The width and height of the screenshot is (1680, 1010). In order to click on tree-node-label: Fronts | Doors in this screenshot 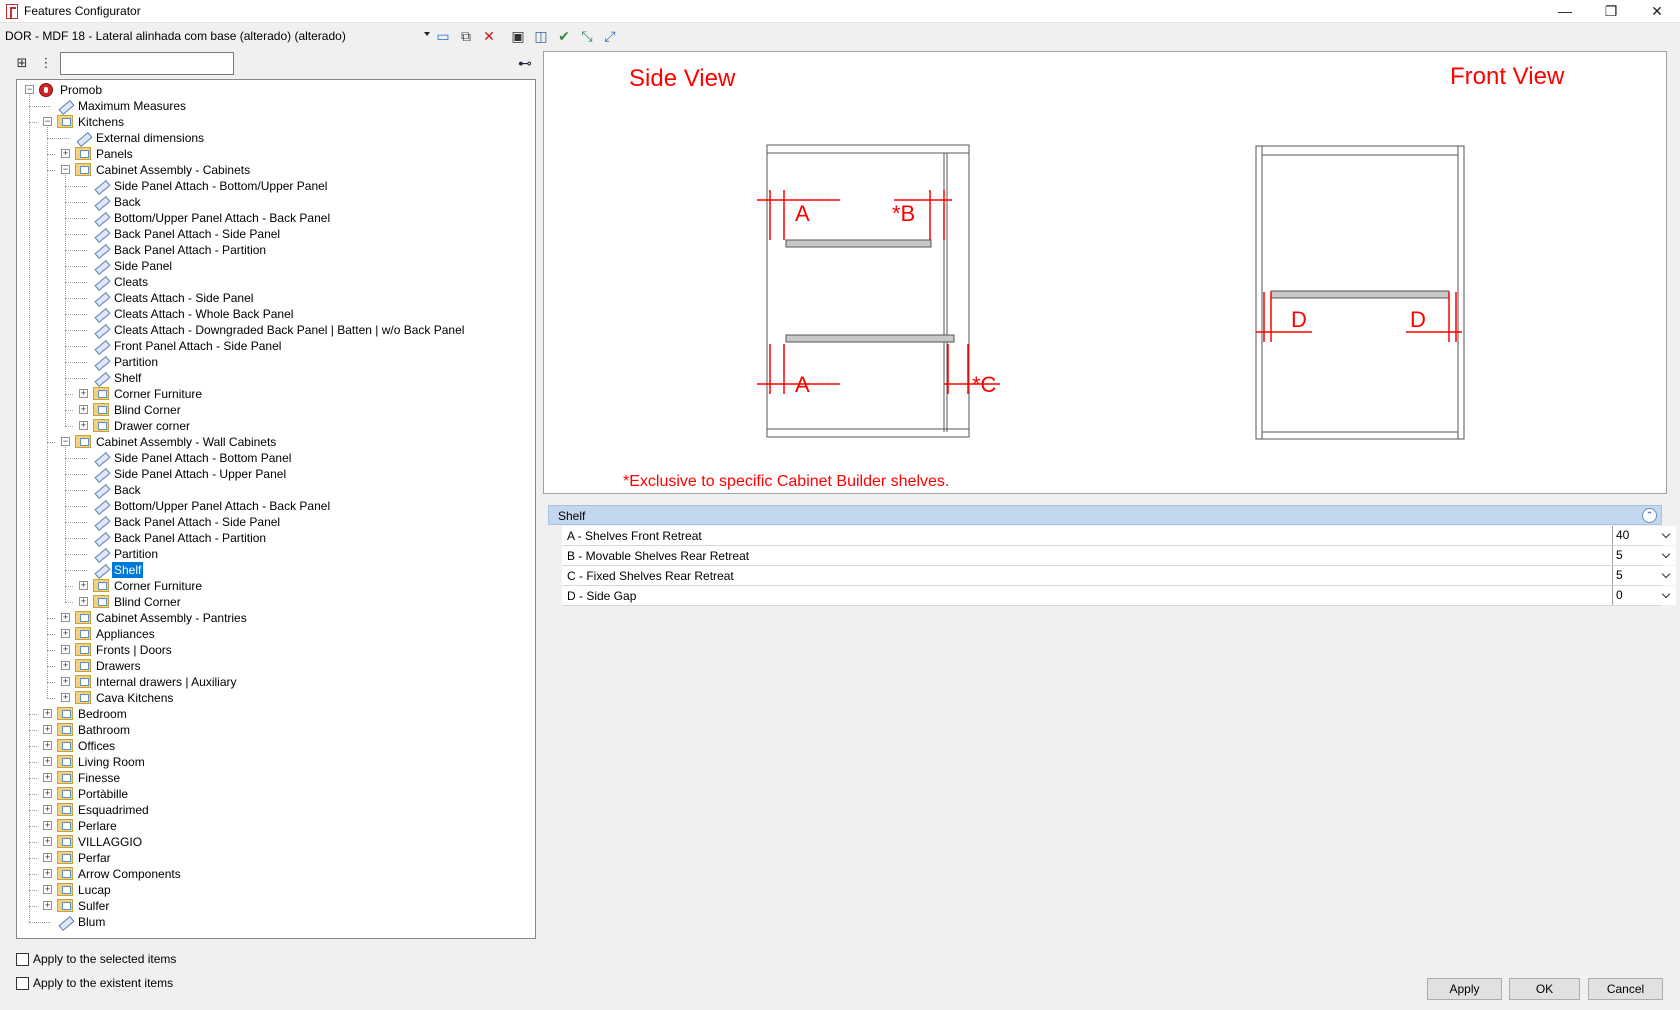, I will do `click(134, 650)`.